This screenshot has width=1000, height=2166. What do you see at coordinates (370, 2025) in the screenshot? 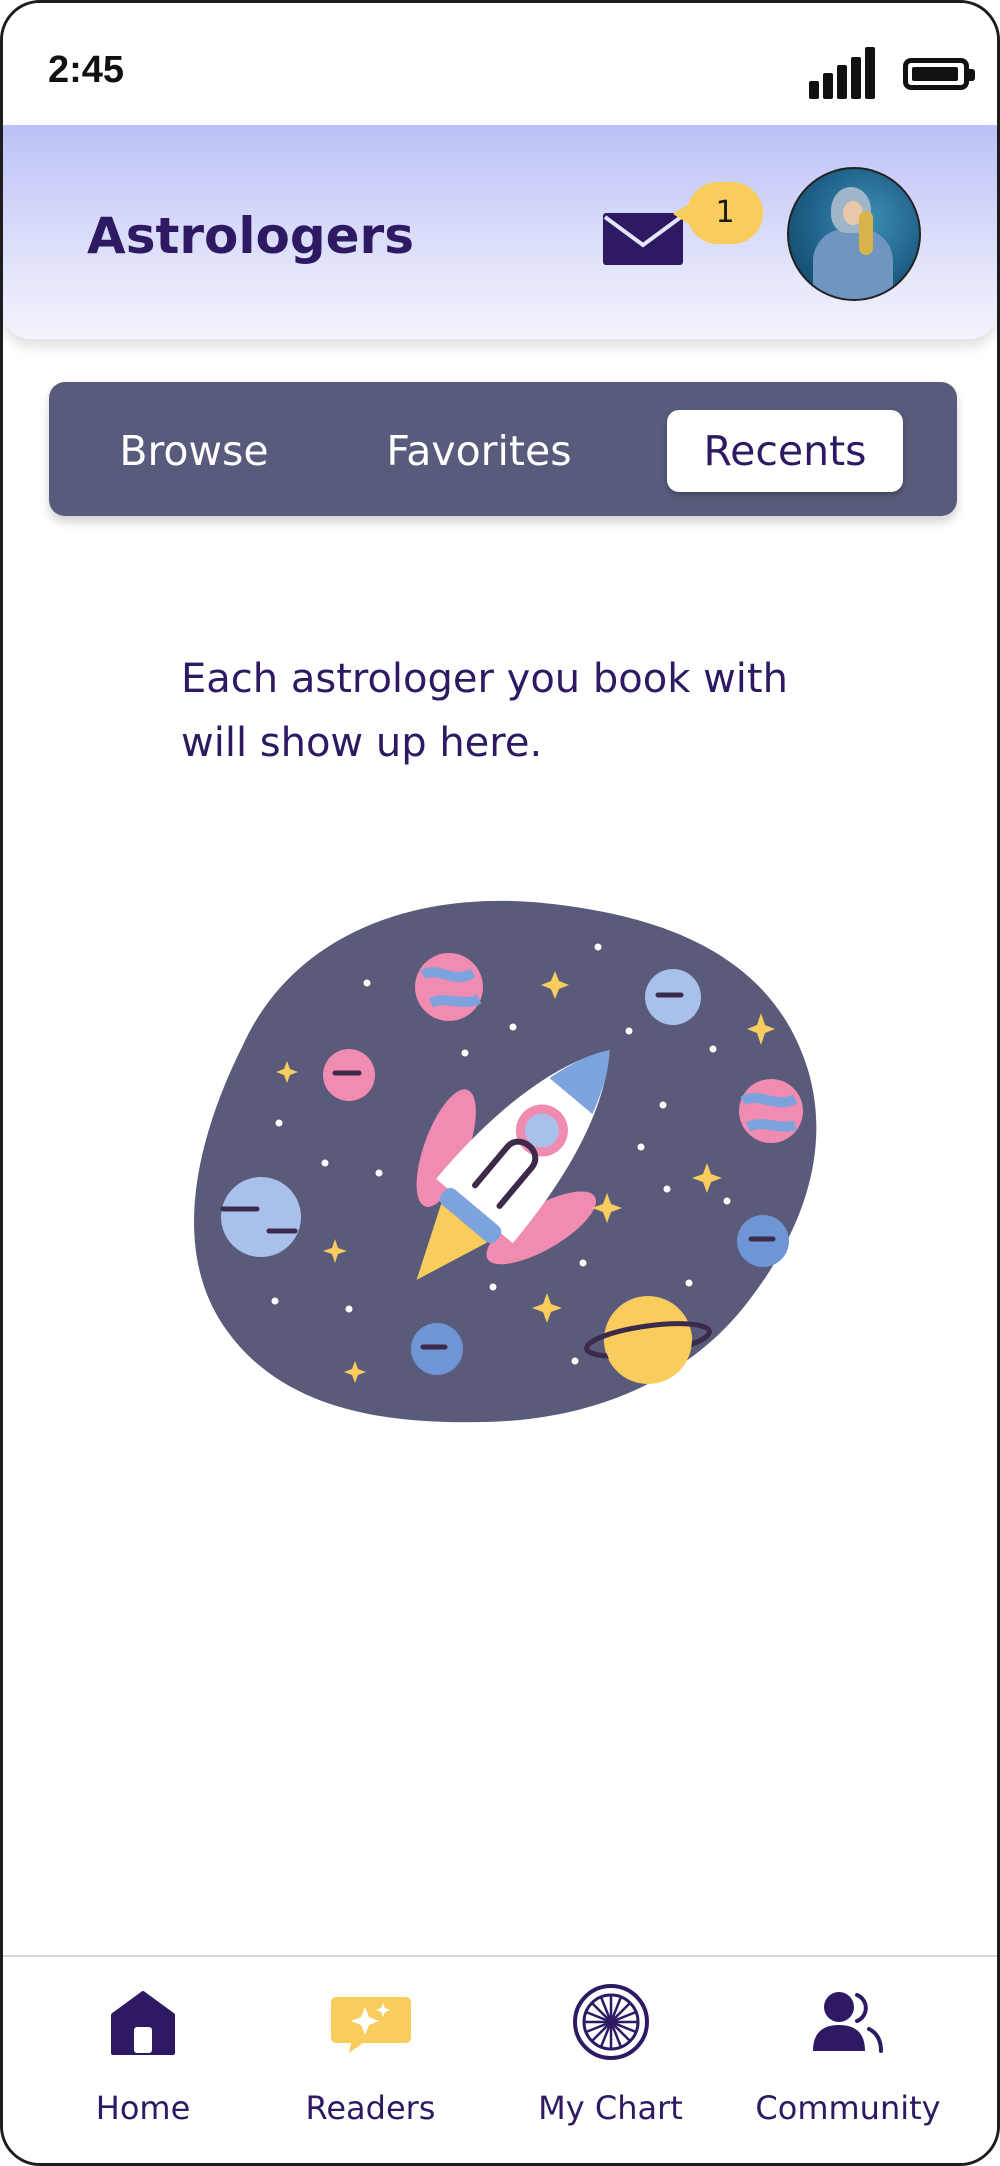
I see `readers-sparkle-icon` at bounding box center [370, 2025].